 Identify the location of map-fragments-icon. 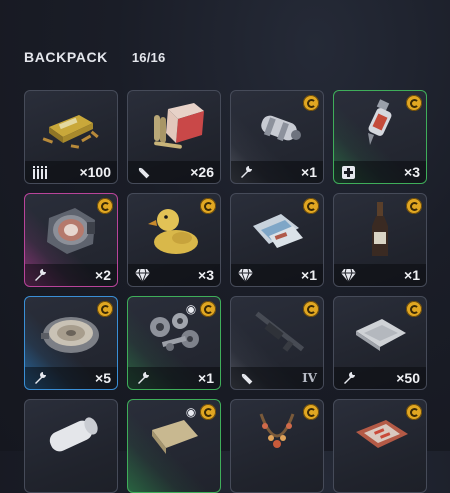
(278, 231).